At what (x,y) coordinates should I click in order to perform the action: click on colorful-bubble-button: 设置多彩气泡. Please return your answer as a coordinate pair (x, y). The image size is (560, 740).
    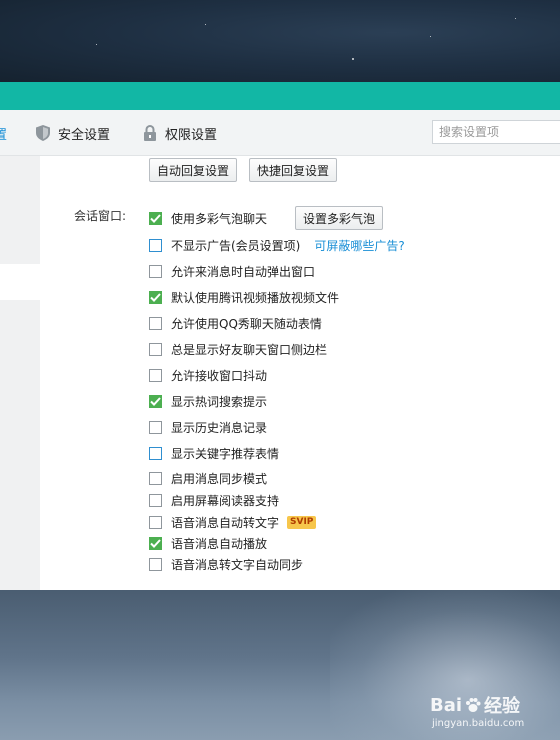
    Looking at the image, I should click on (339, 218).